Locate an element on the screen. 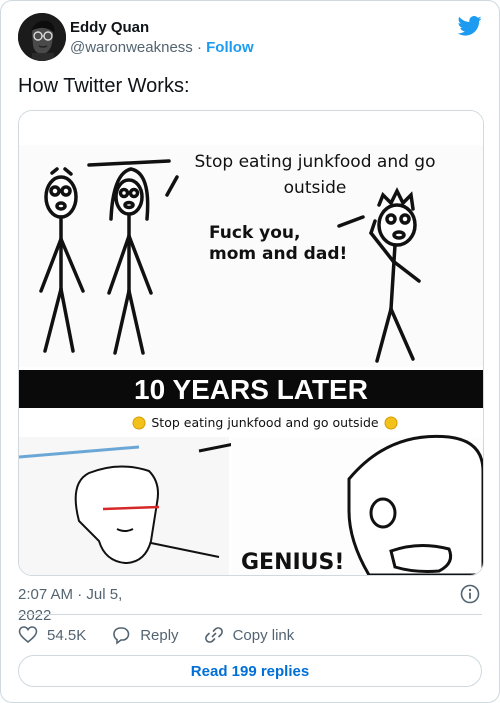 This screenshot has width=500, height=703. tweet-timestamp: 2:07 AM · Jul 5, 2022 is located at coordinates (78, 605).